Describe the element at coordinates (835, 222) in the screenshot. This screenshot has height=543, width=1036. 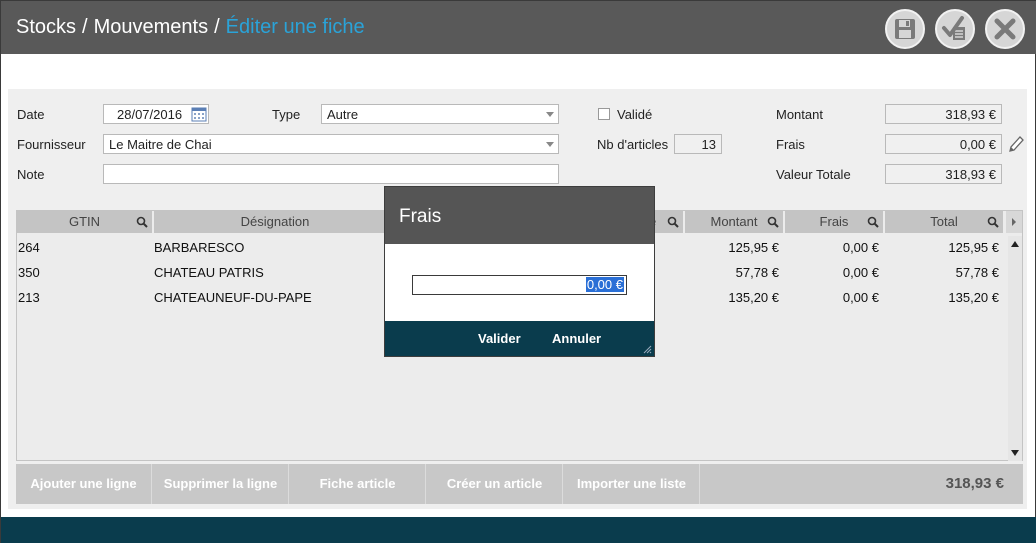
I see `column-header-frais: Frais` at that location.